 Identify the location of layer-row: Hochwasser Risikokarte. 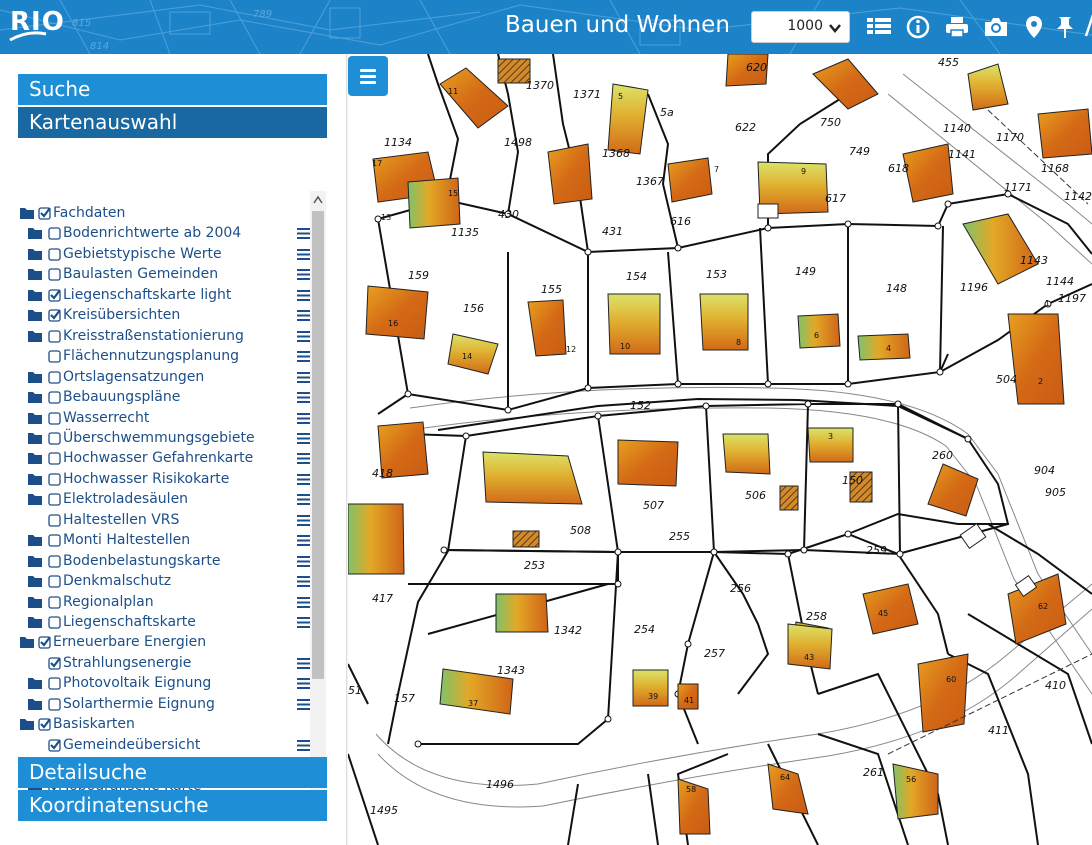
(168, 480).